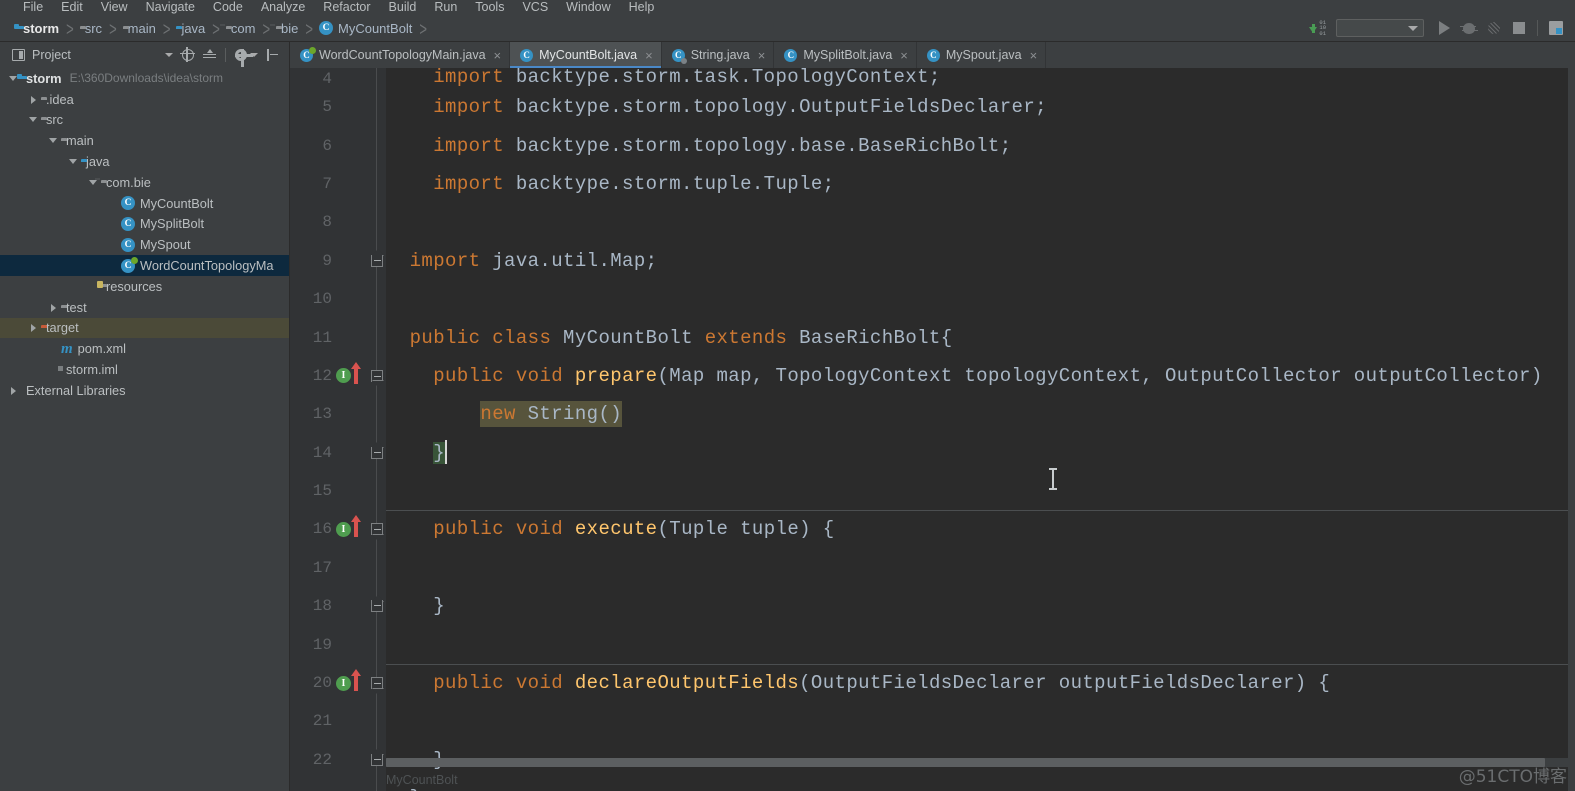 The image size is (1575, 791). I want to click on breadcrumb-item-main: main, so click(139, 28).